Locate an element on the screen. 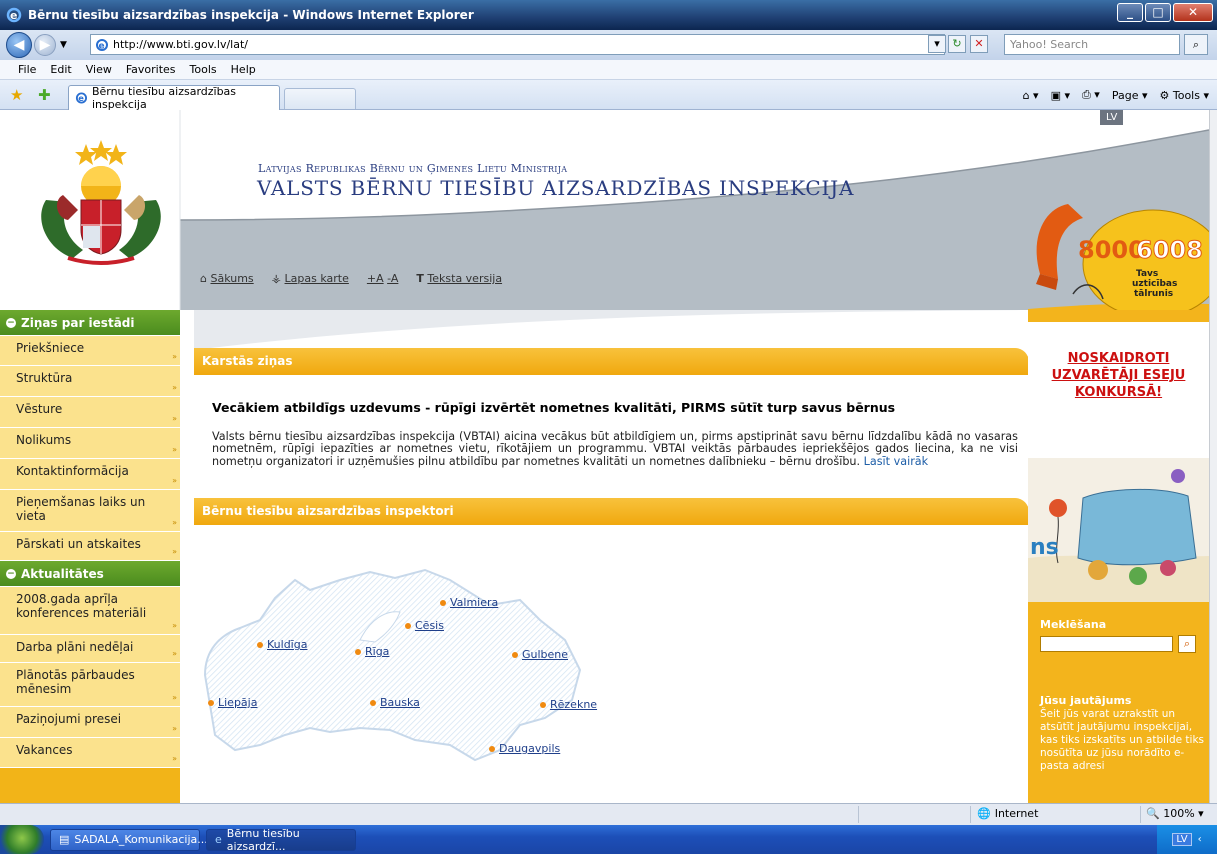  site-search-label: Meklēšana is located at coordinates (1073, 624).